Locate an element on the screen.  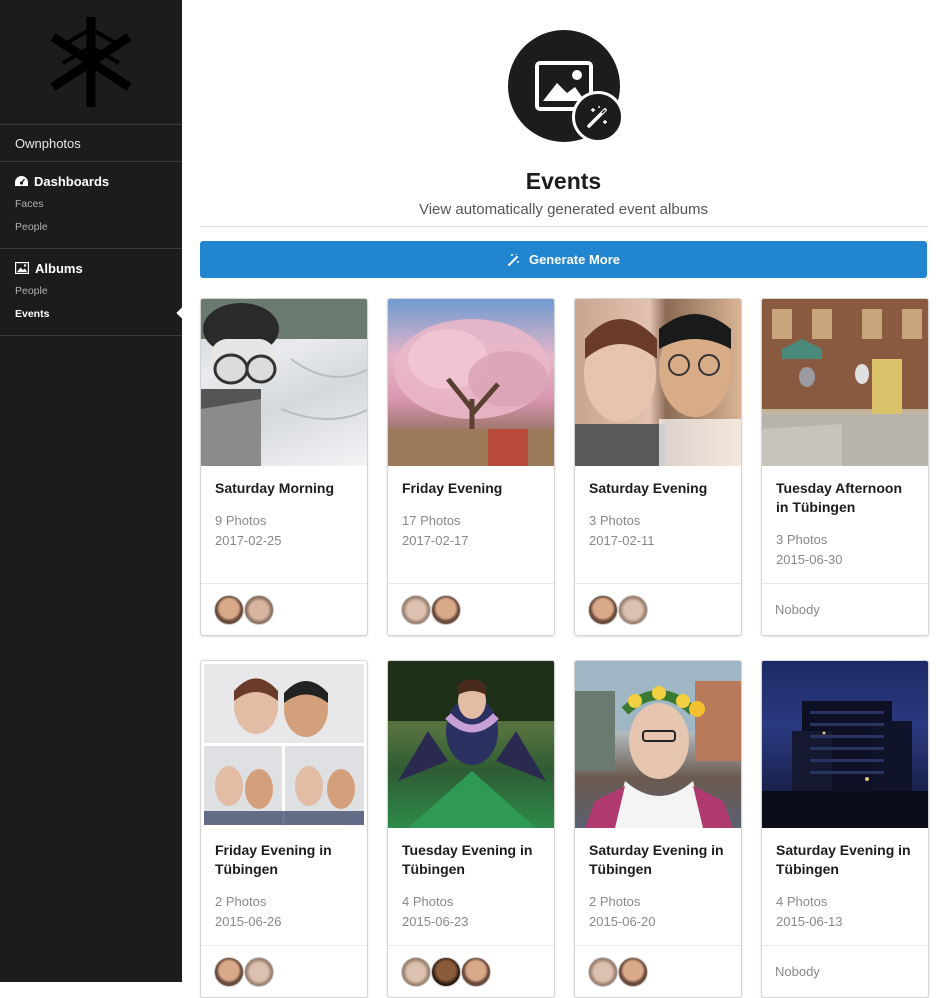
nav-header-label: Albums is located at coordinates (59, 268).